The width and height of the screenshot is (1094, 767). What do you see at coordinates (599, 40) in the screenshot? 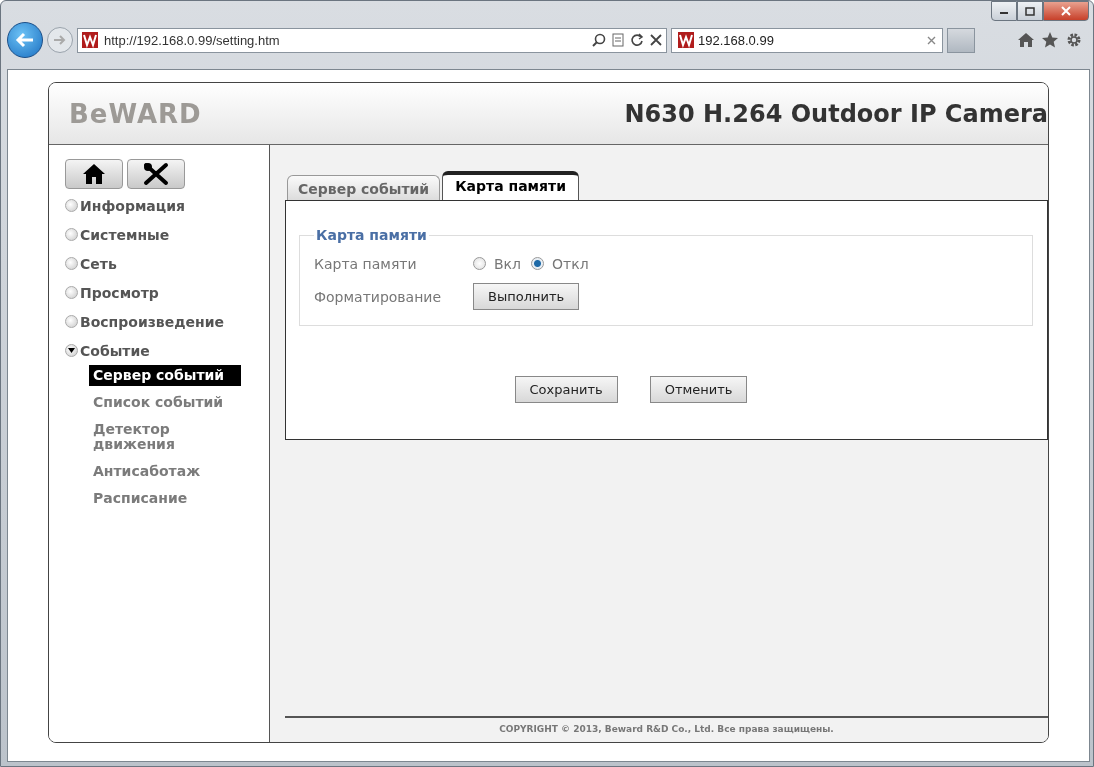
I see `search-icon` at bounding box center [599, 40].